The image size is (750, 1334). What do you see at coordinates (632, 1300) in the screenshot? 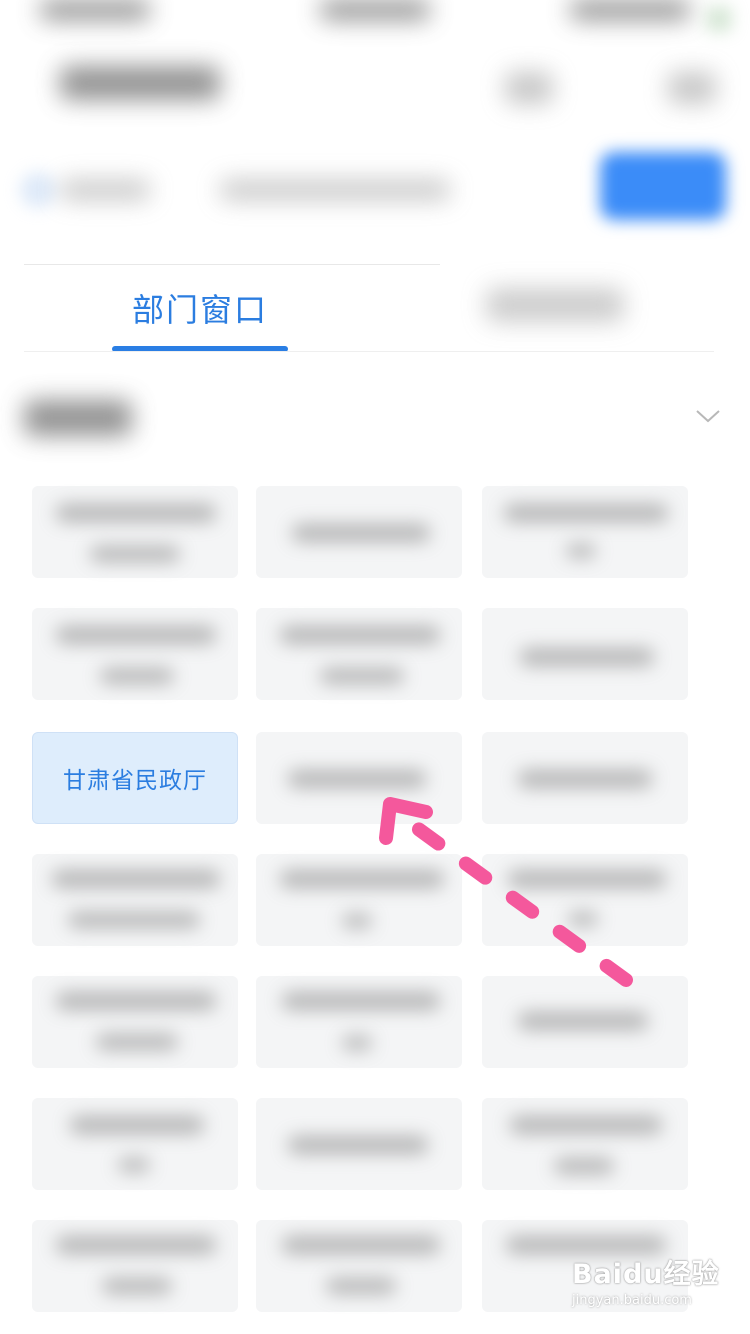
I see `watermark-url: jingyan.baidu.com` at bounding box center [632, 1300].